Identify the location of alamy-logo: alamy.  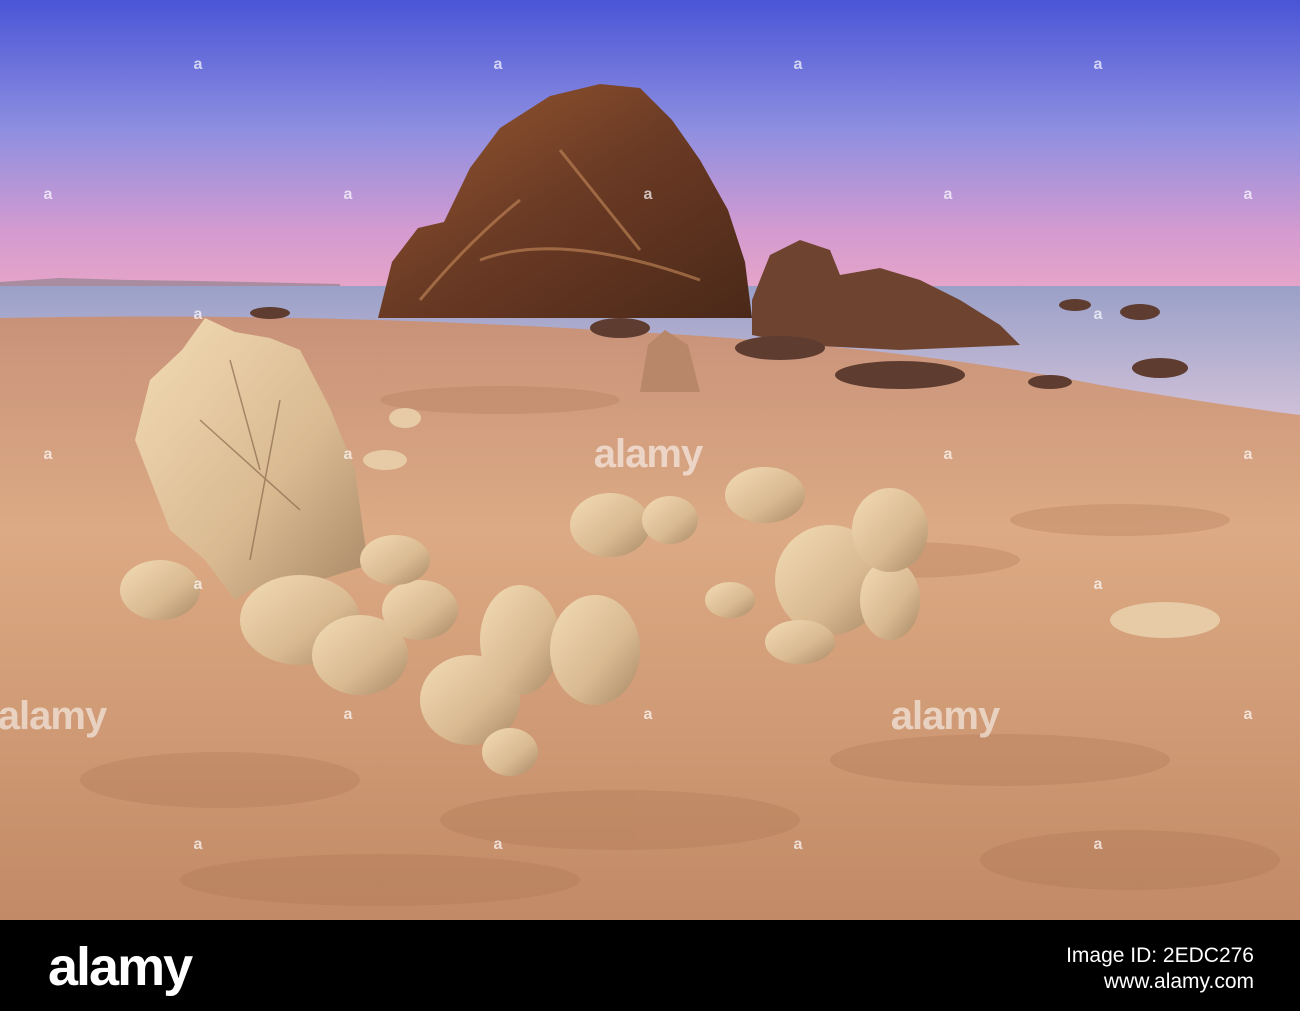
(120, 967).